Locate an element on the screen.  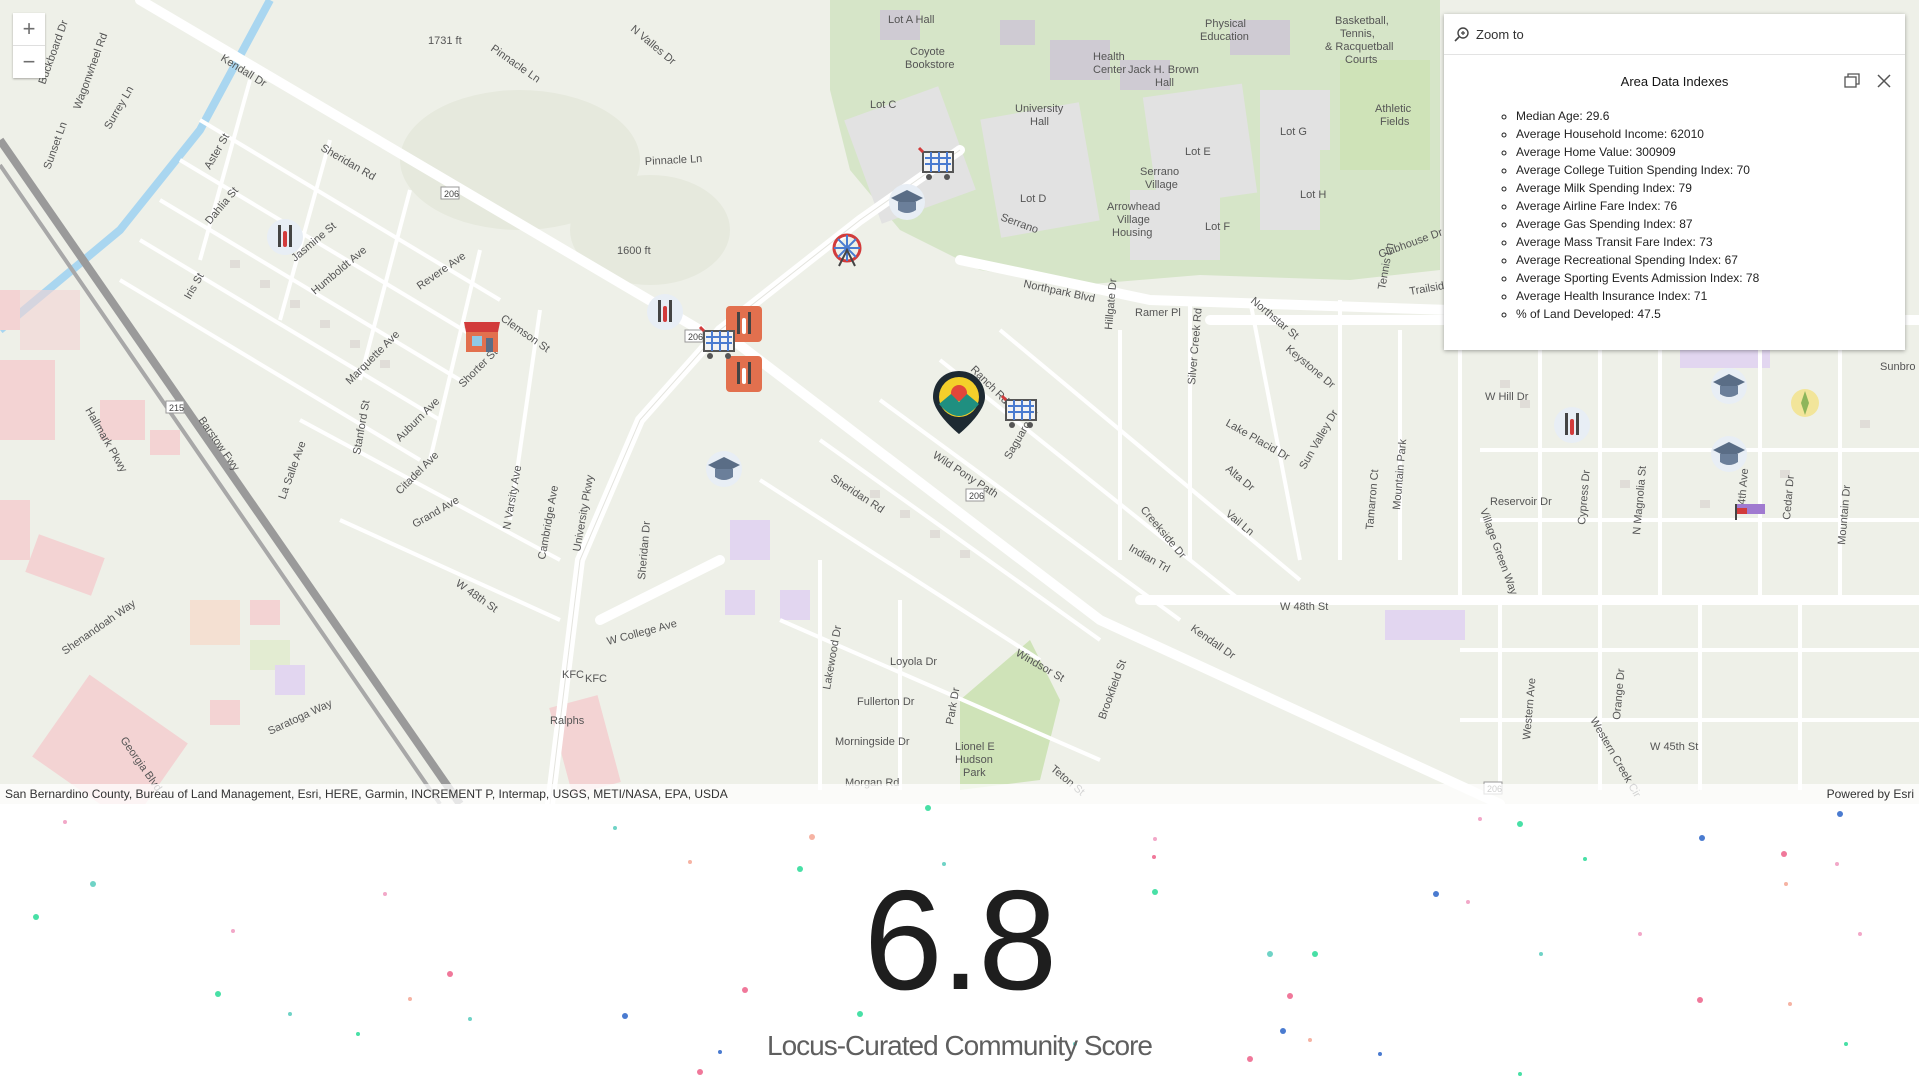
list-item: Average Mass Transit Fare Index: 73 is located at coordinates (1710, 242).